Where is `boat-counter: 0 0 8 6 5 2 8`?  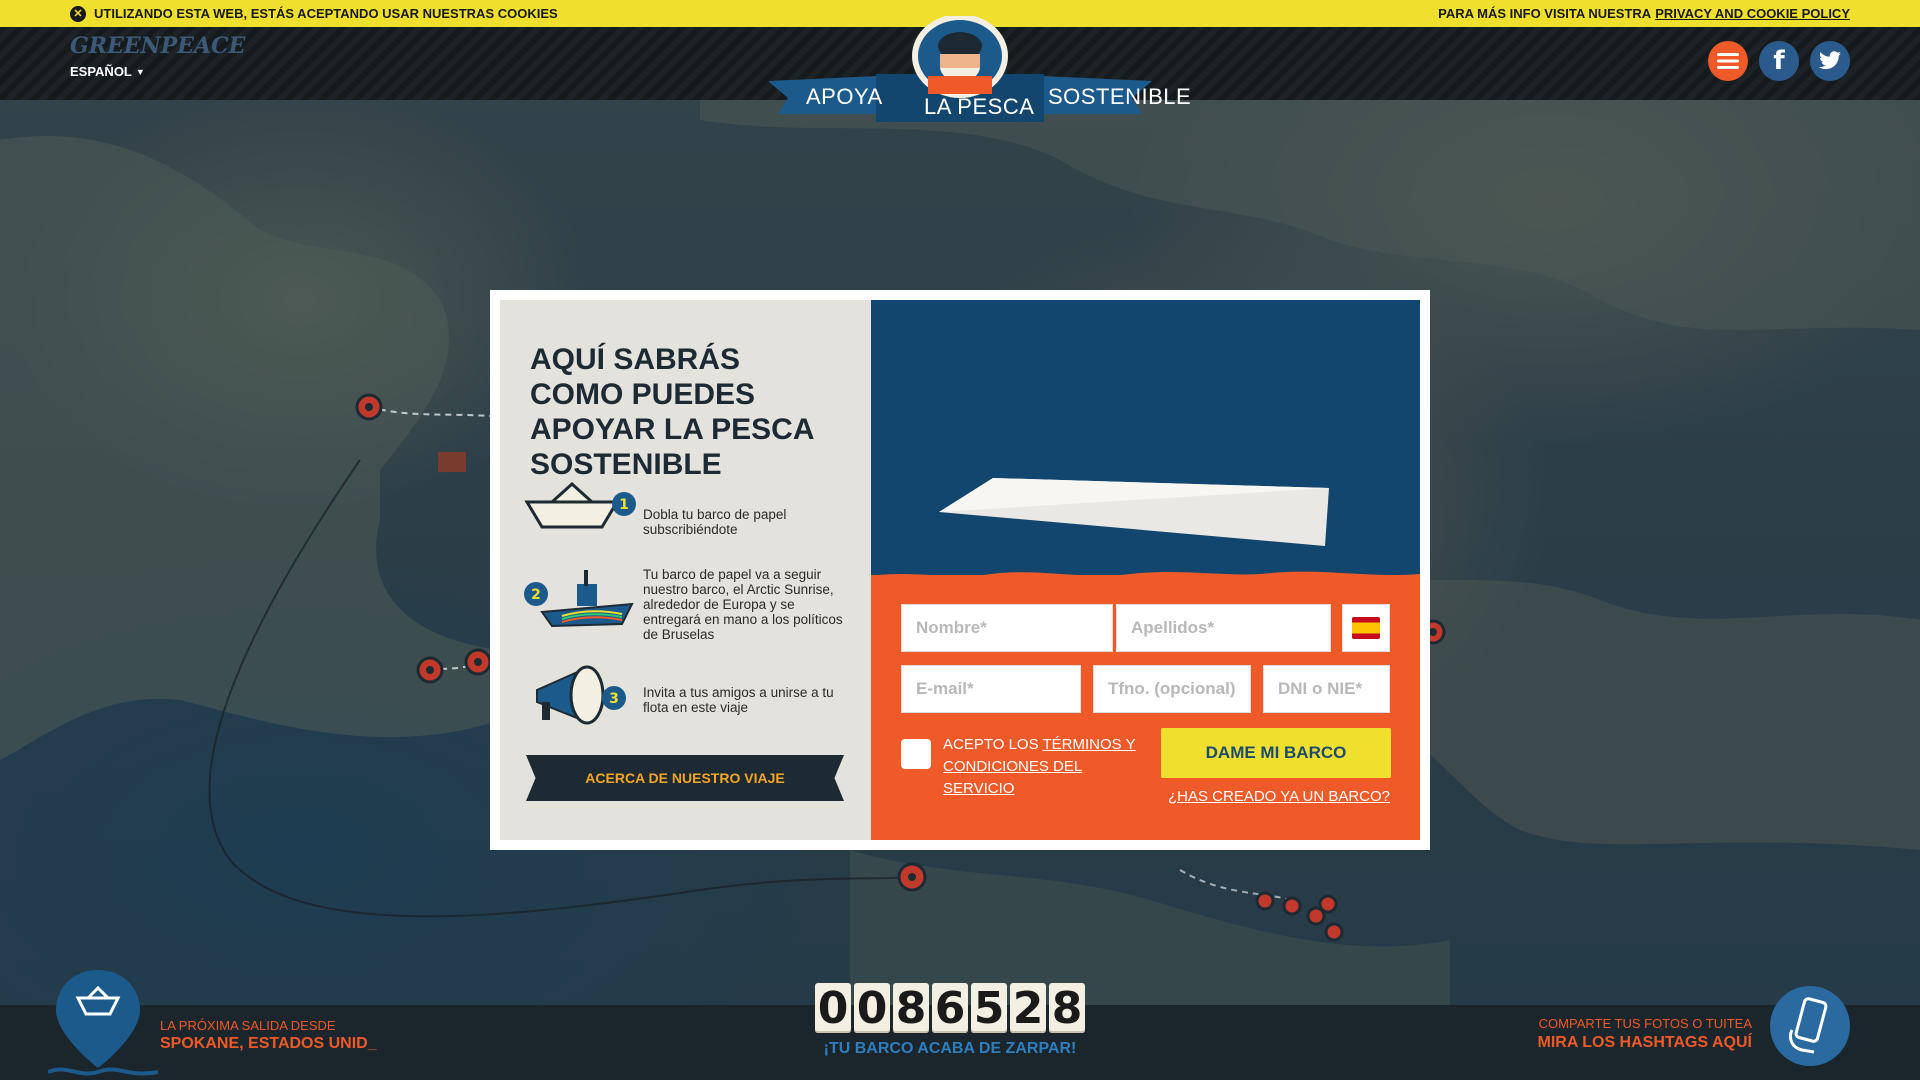 boat-counter: 0 0 8 6 5 2 8 is located at coordinates (950, 1008).